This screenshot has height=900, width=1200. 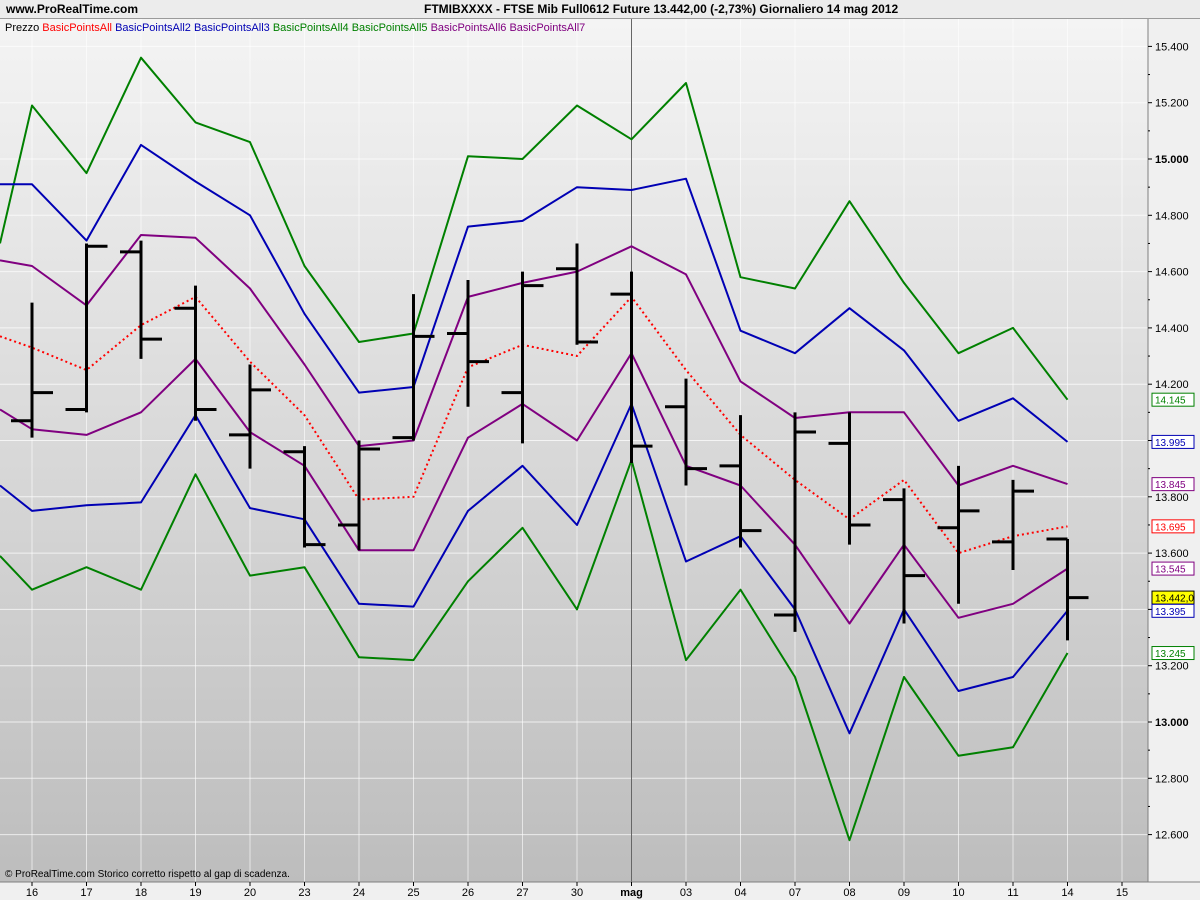 I want to click on x-tick-label: 15, so click(x=1122, y=893).